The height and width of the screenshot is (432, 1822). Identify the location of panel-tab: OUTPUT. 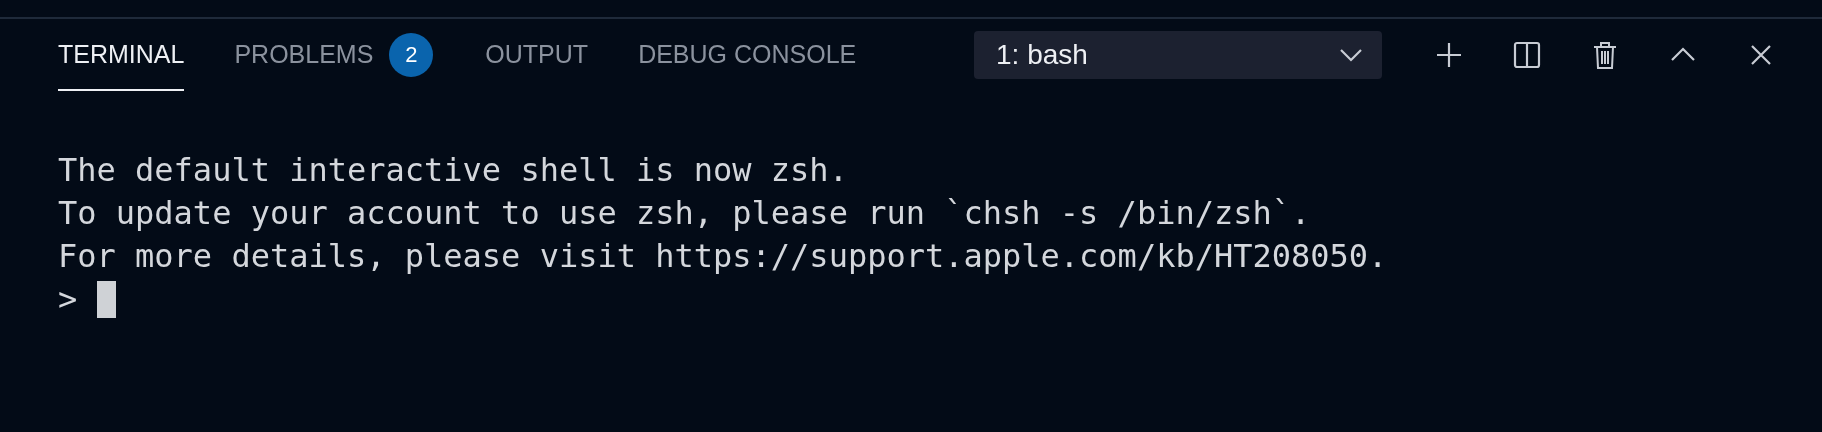
(537, 55).